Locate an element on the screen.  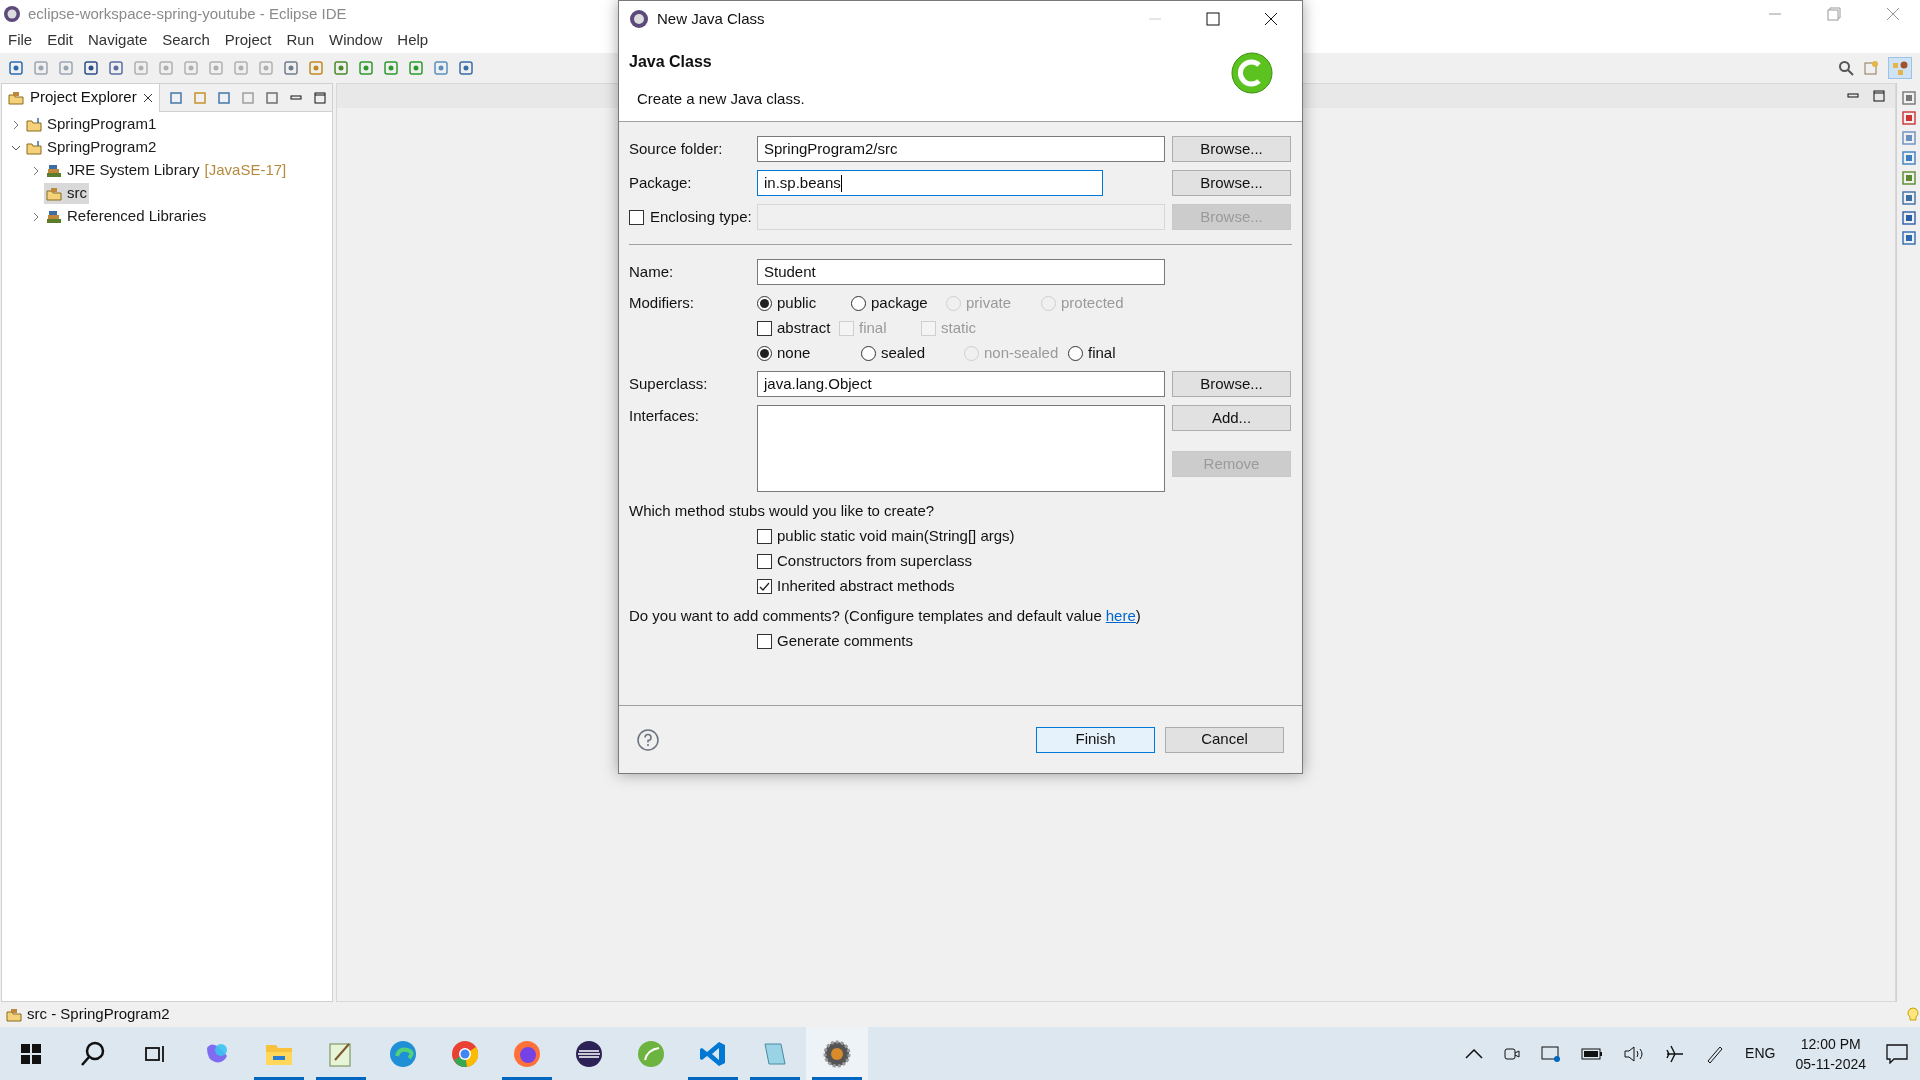
text-field: in.sp.beans is located at coordinates (930, 183).